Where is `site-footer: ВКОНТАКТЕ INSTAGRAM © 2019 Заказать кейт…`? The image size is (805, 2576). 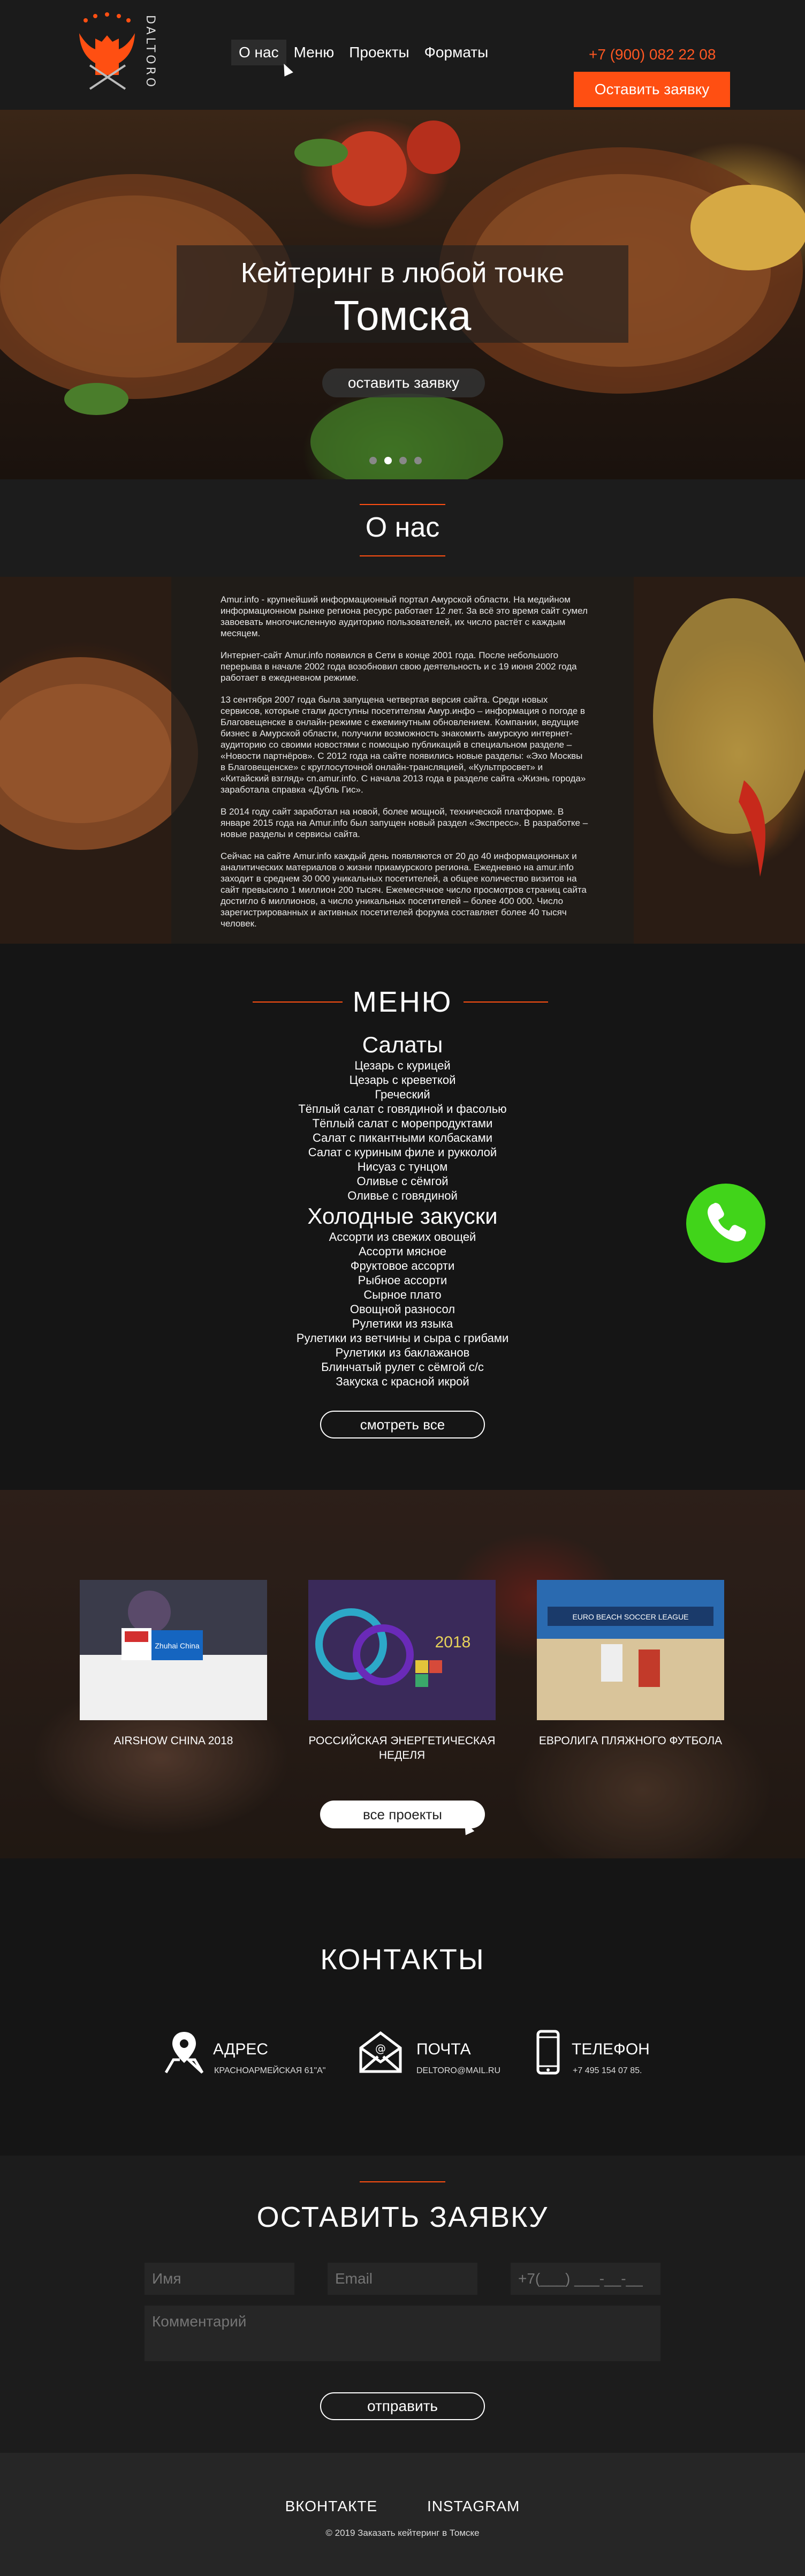
site-footer: ВКОНТАКТЕ INSTAGRAM © 2019 Заказать кейт… is located at coordinates (403, 2514).